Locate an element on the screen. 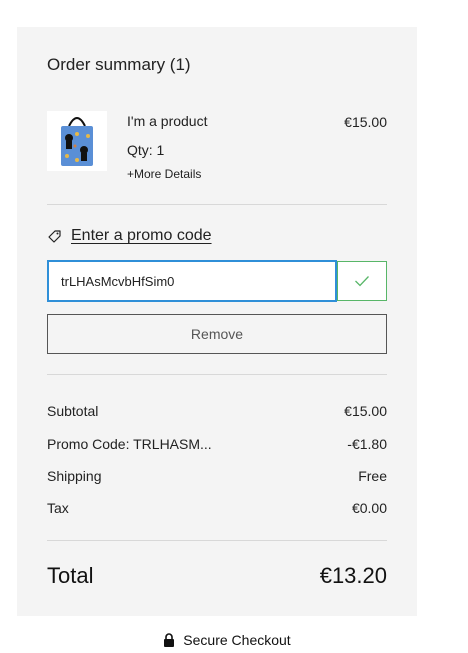 The image size is (468, 653). remove-promo-button: Remove is located at coordinates (217, 334).